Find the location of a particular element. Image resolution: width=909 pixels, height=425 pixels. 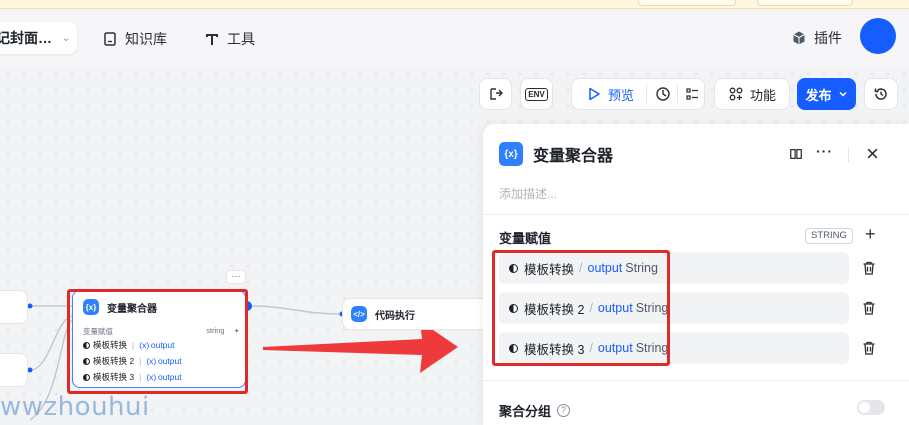

apps-icon is located at coordinates (736, 94).